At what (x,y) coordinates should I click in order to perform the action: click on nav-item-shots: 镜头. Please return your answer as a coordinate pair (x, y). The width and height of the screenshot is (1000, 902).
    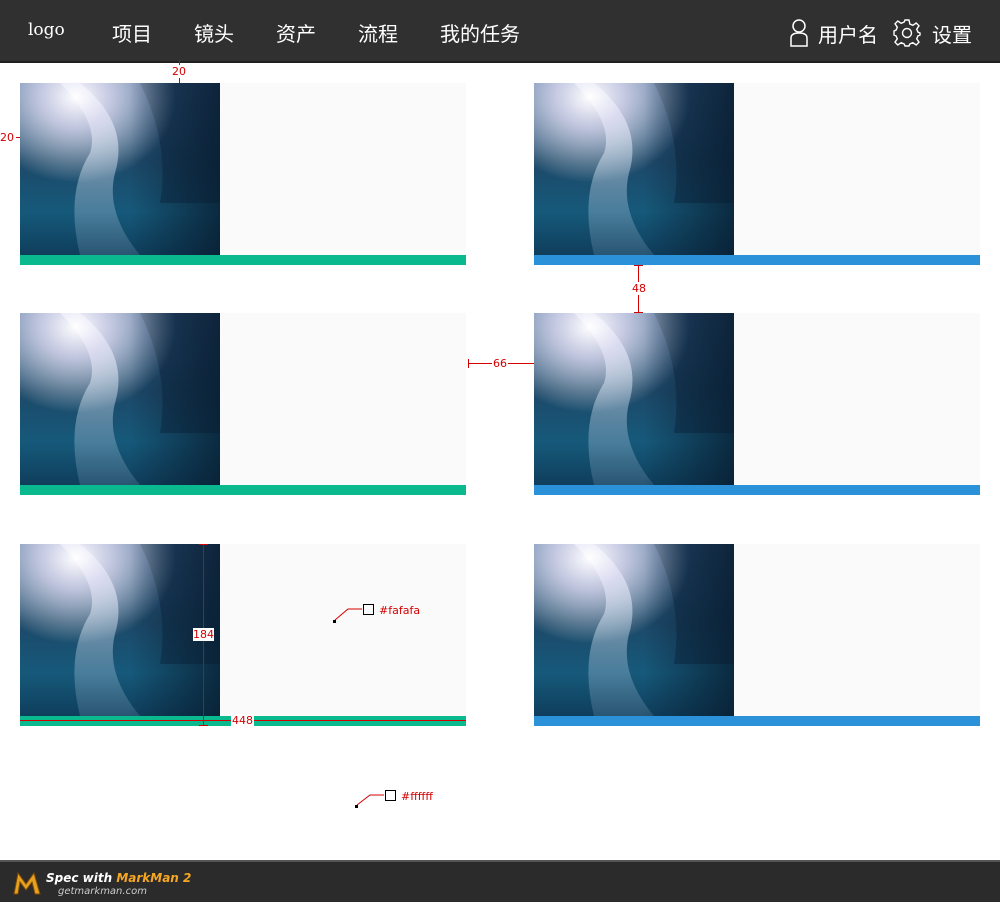
    Looking at the image, I should click on (214, 32).